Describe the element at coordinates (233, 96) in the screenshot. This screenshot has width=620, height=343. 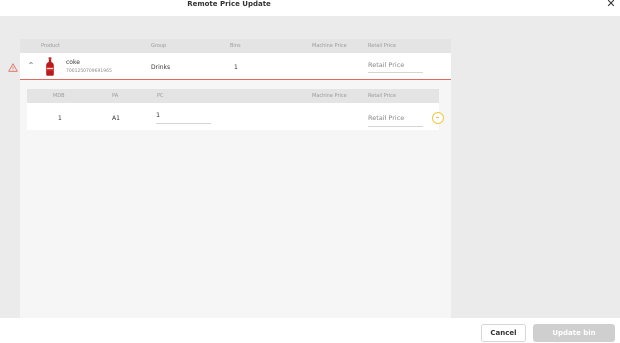
I see `bin-table-header: MDB PA PC Machine Price Retail Price` at that location.